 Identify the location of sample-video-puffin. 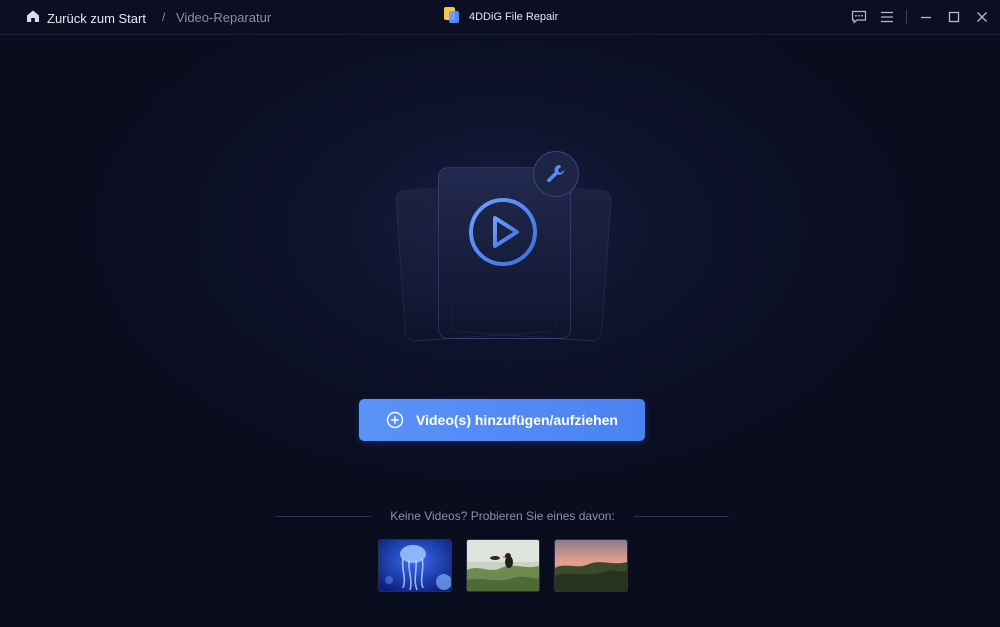
(503, 565).